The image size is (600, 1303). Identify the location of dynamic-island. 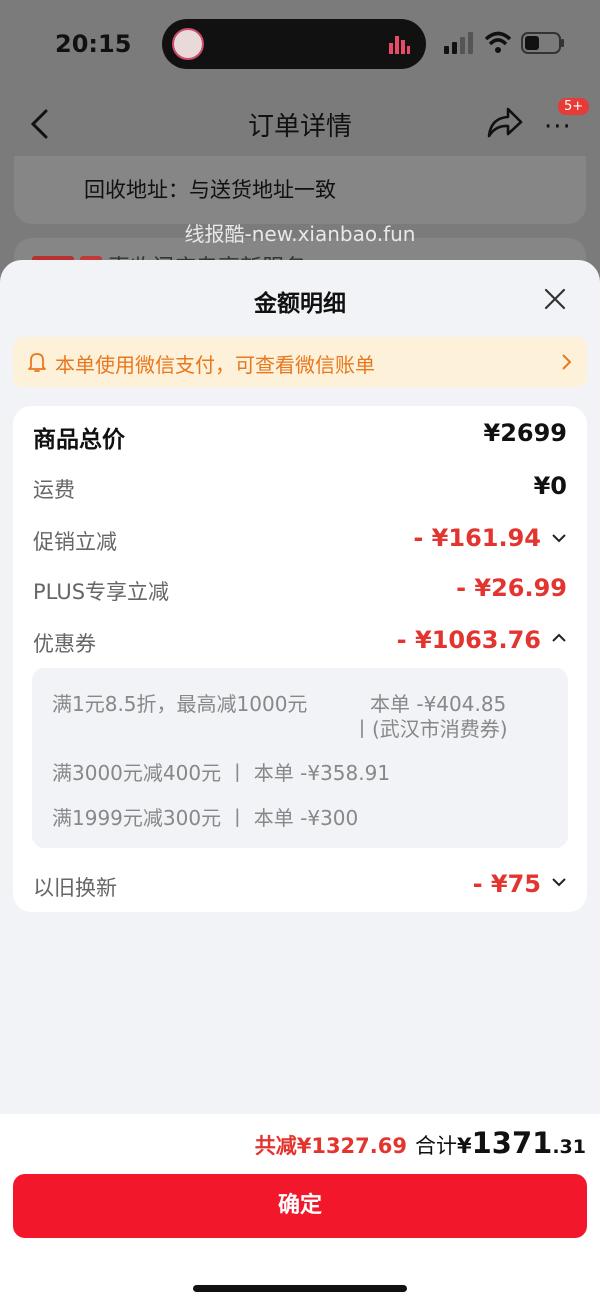
(294, 44).